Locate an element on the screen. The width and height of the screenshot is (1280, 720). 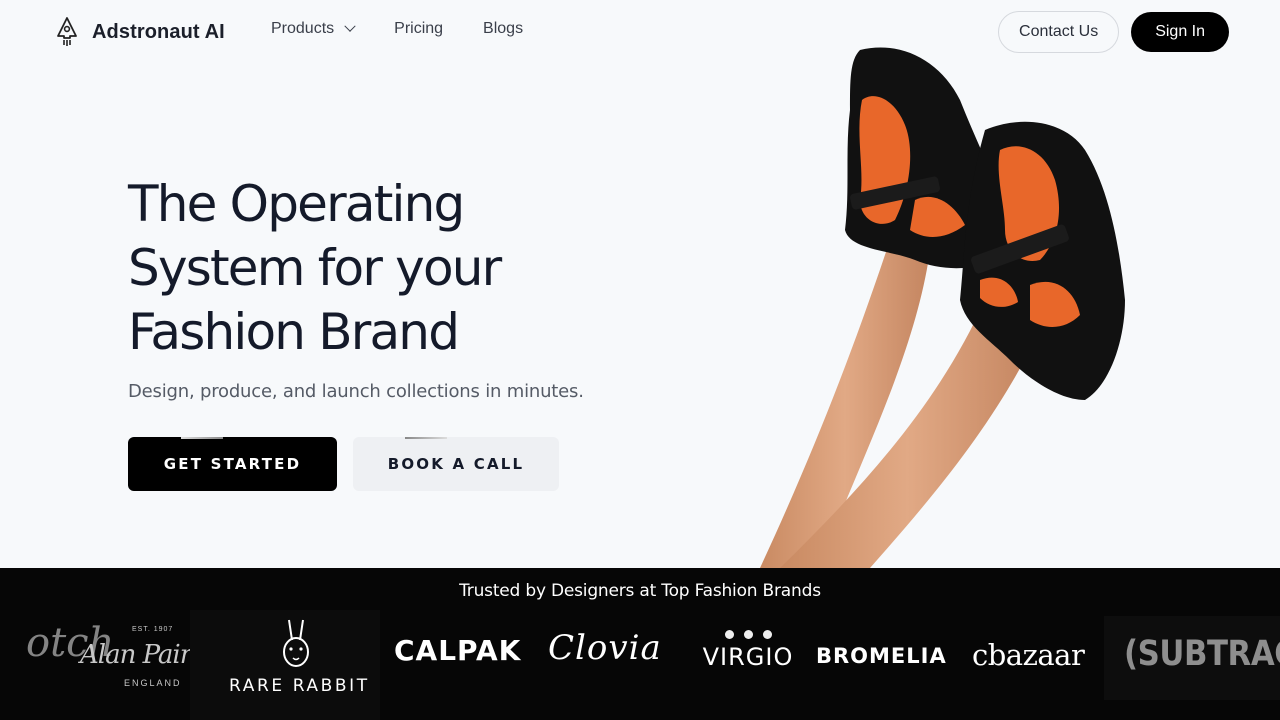
nav-pricing: Pricing is located at coordinates (418, 29).